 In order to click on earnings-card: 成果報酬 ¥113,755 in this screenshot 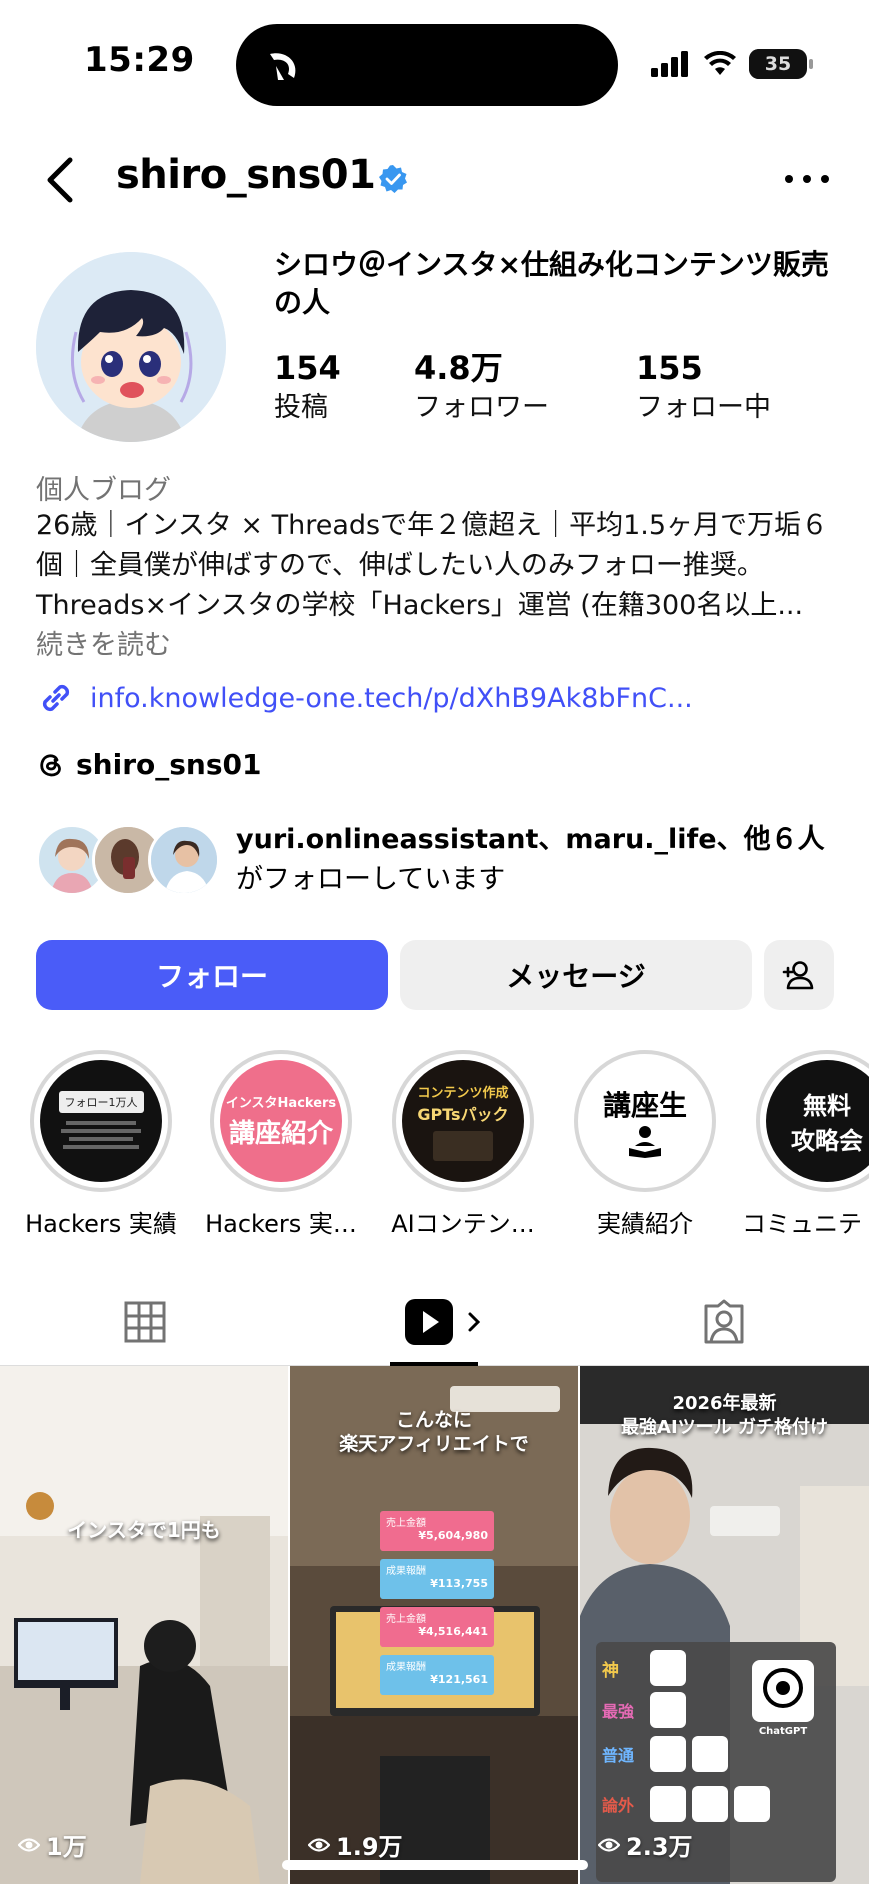, I will do `click(437, 1579)`.